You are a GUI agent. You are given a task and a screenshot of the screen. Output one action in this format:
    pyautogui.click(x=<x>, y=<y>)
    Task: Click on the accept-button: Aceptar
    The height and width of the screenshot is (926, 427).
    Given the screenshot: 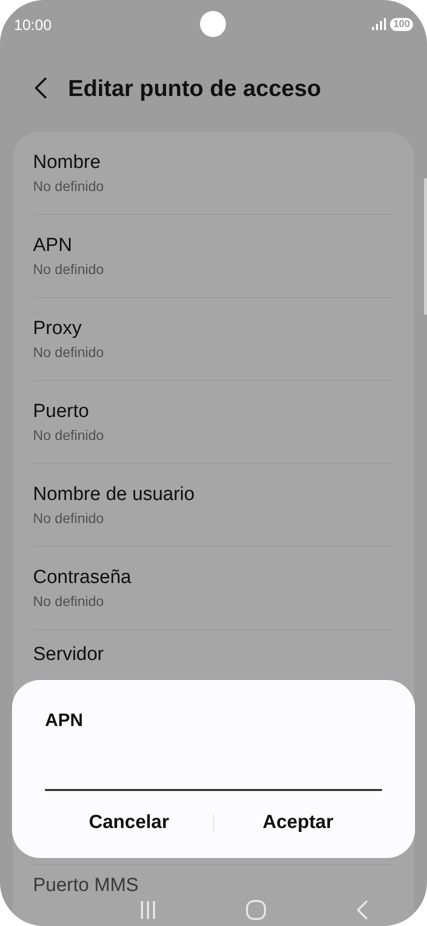 What is the action you would take?
    pyautogui.click(x=298, y=823)
    